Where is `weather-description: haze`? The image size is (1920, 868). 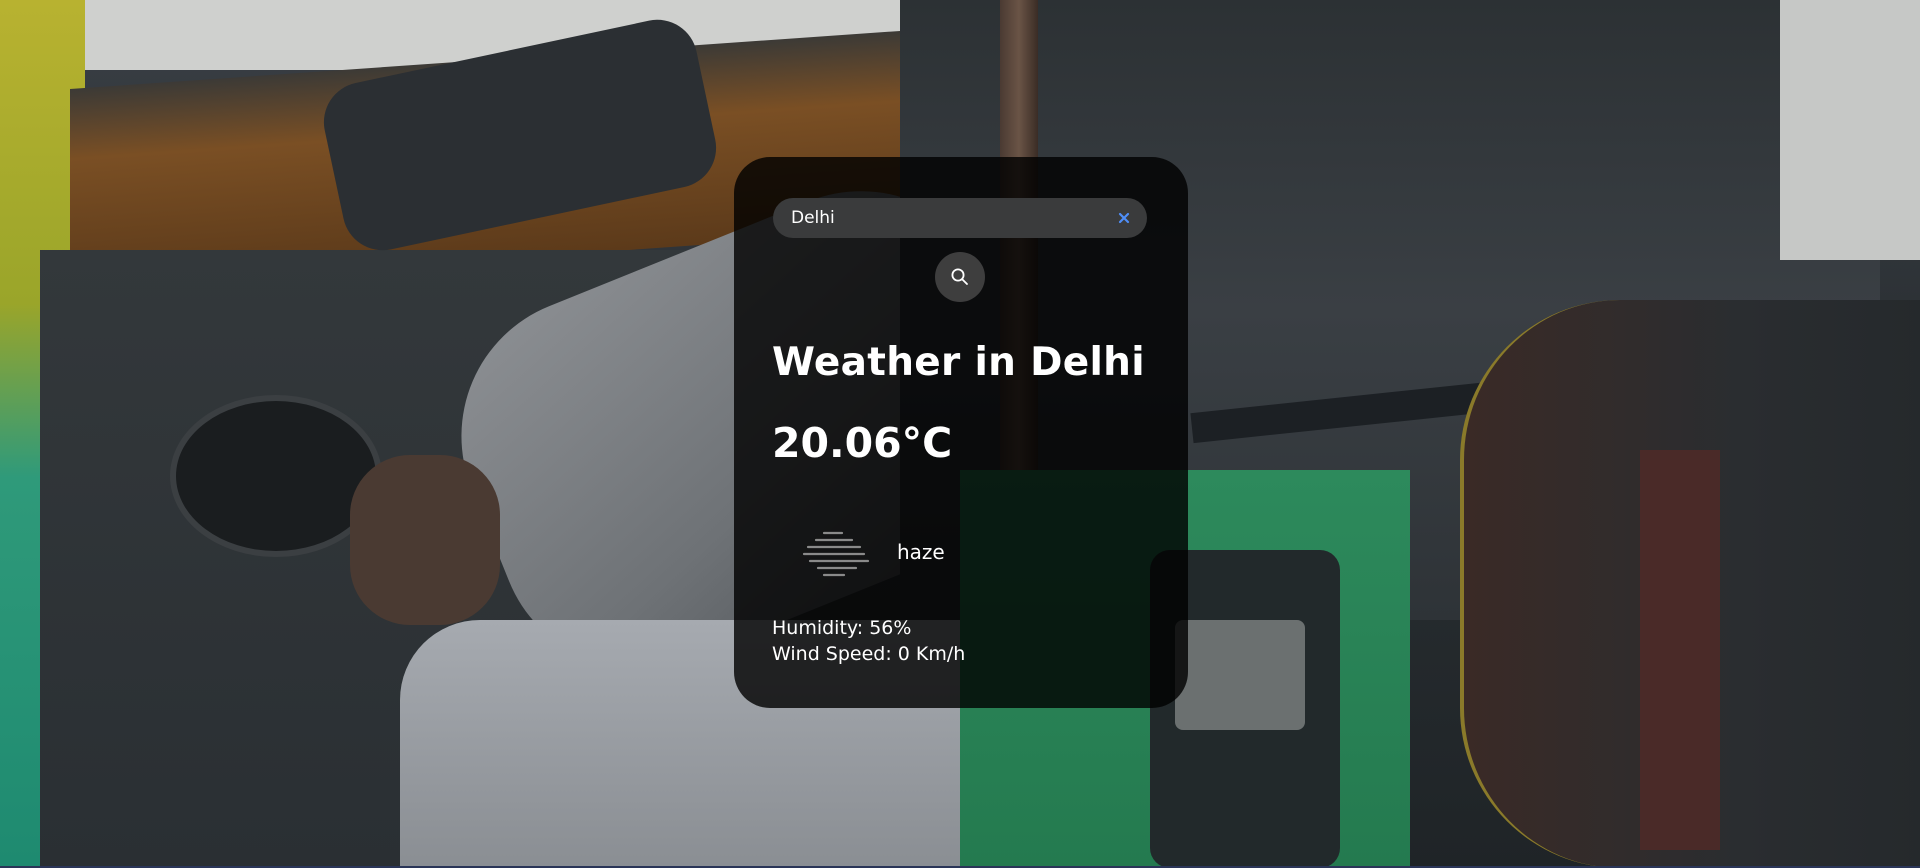
weather-description: haze is located at coordinates (921, 552).